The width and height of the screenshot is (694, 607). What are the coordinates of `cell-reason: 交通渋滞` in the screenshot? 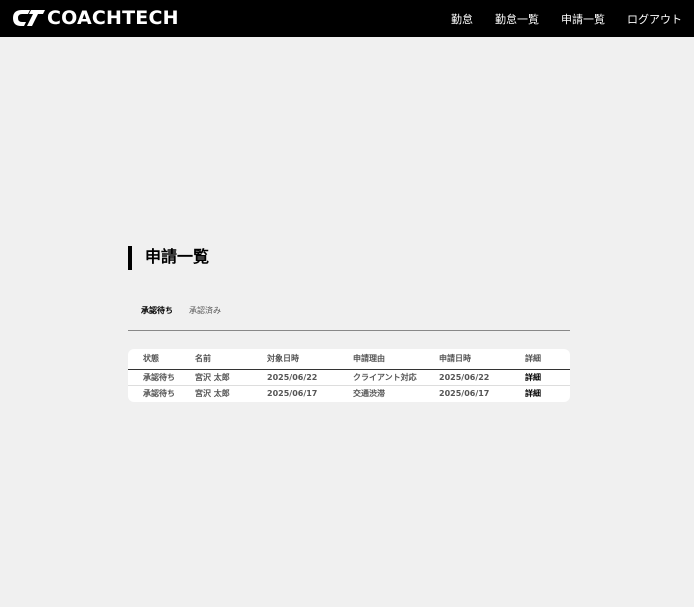 It's located at (396, 392).